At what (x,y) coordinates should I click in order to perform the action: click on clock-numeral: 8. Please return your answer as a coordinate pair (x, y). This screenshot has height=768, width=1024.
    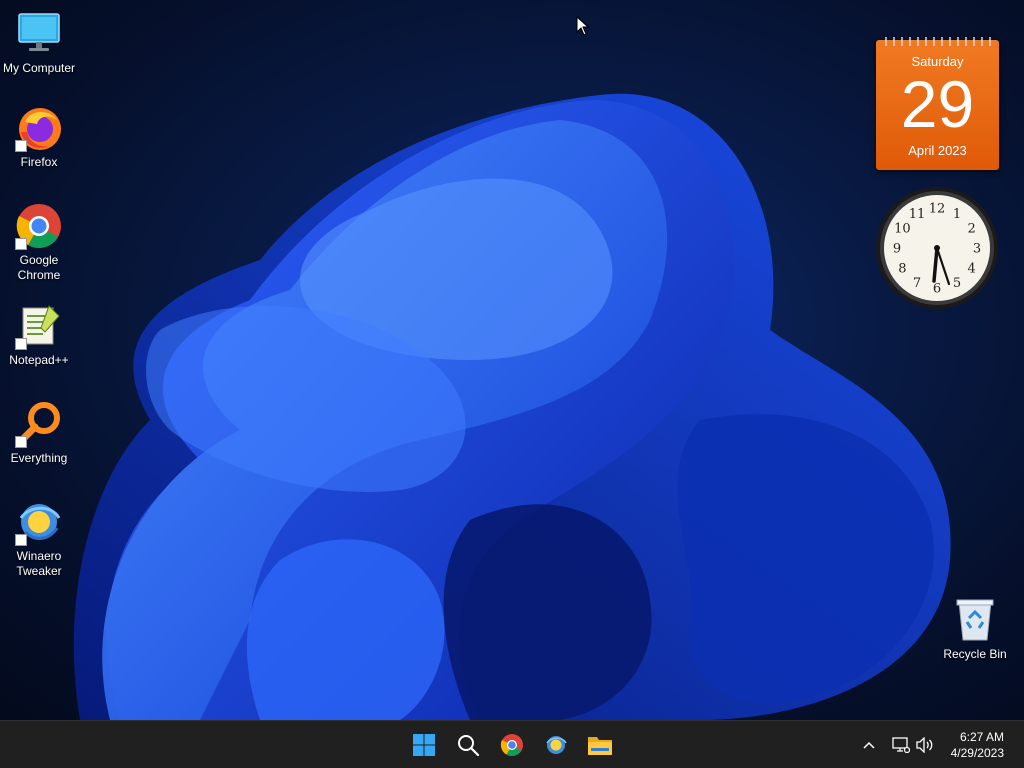
    Looking at the image, I should click on (902, 269).